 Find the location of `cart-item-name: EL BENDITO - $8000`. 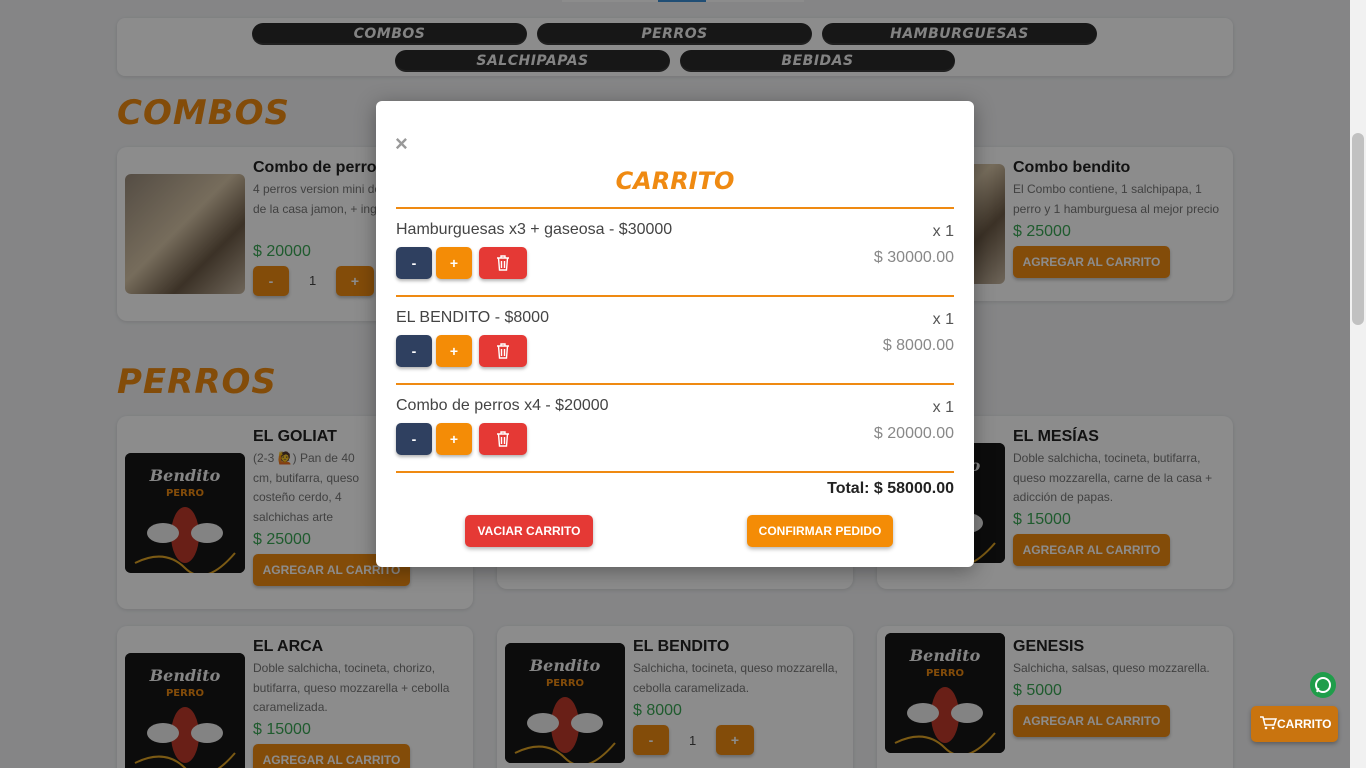

cart-item-name: EL BENDITO - $8000 is located at coordinates (472, 317).